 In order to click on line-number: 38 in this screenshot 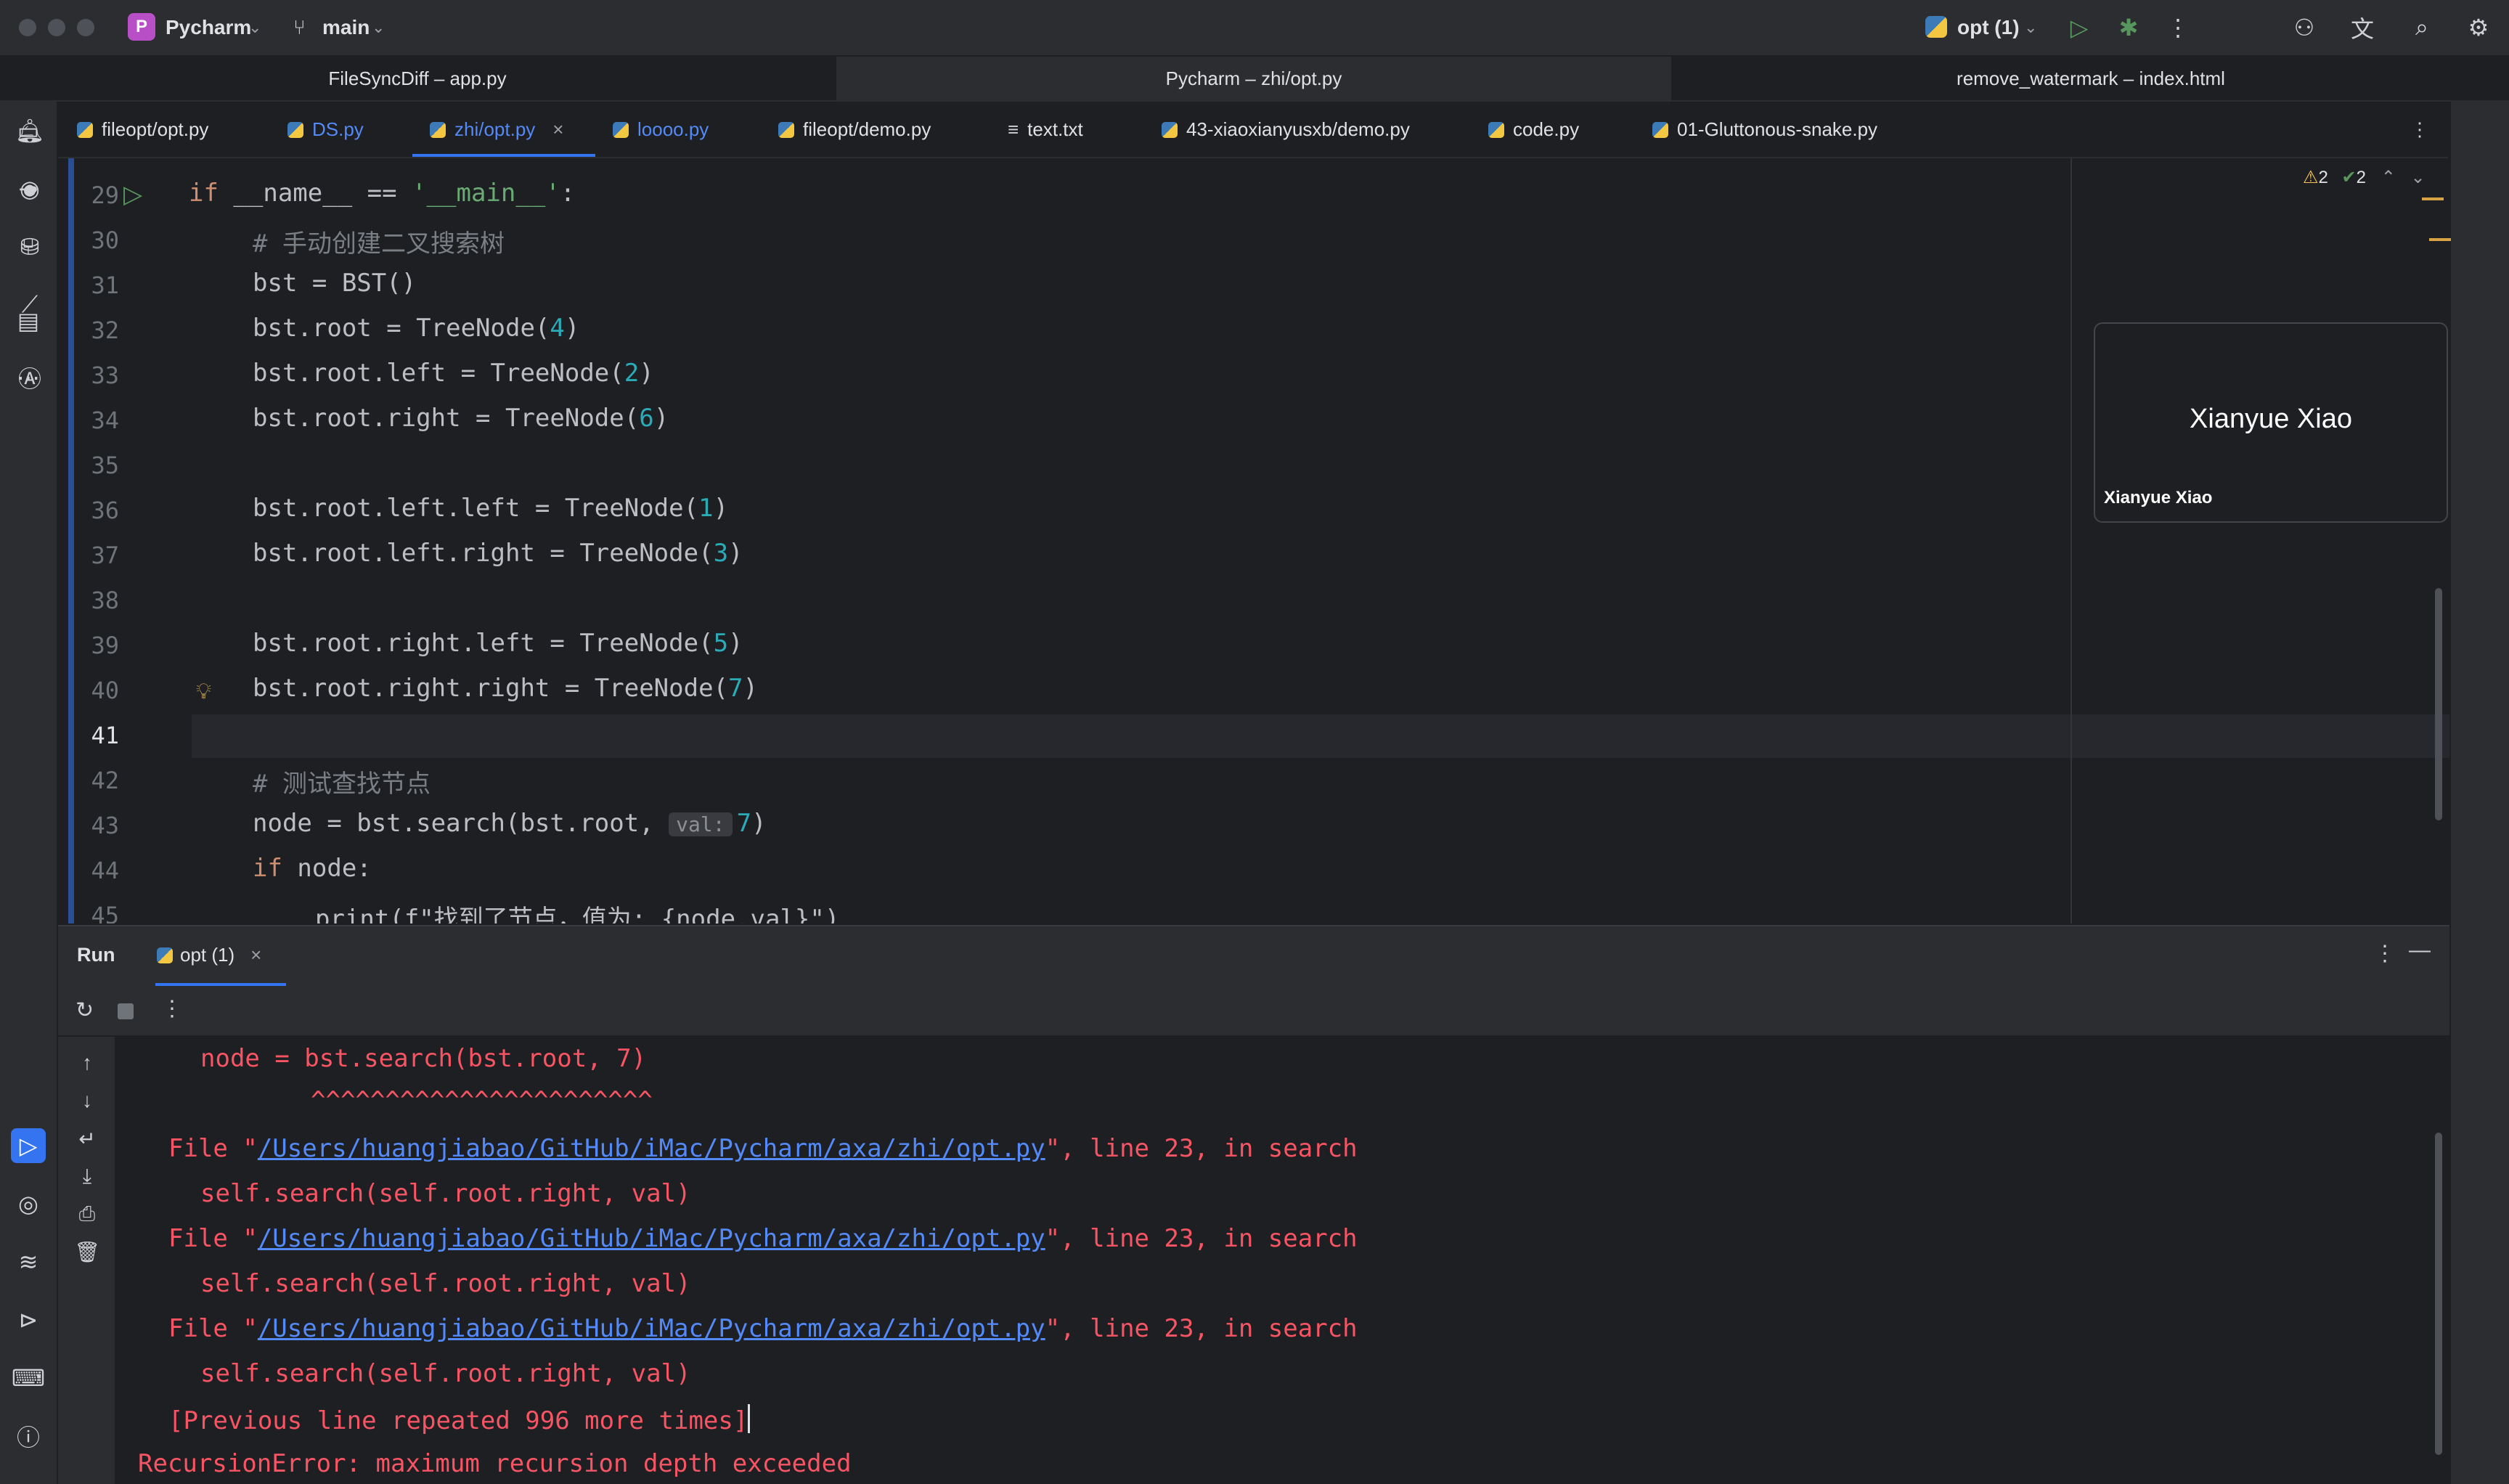, I will do `click(105, 600)`.